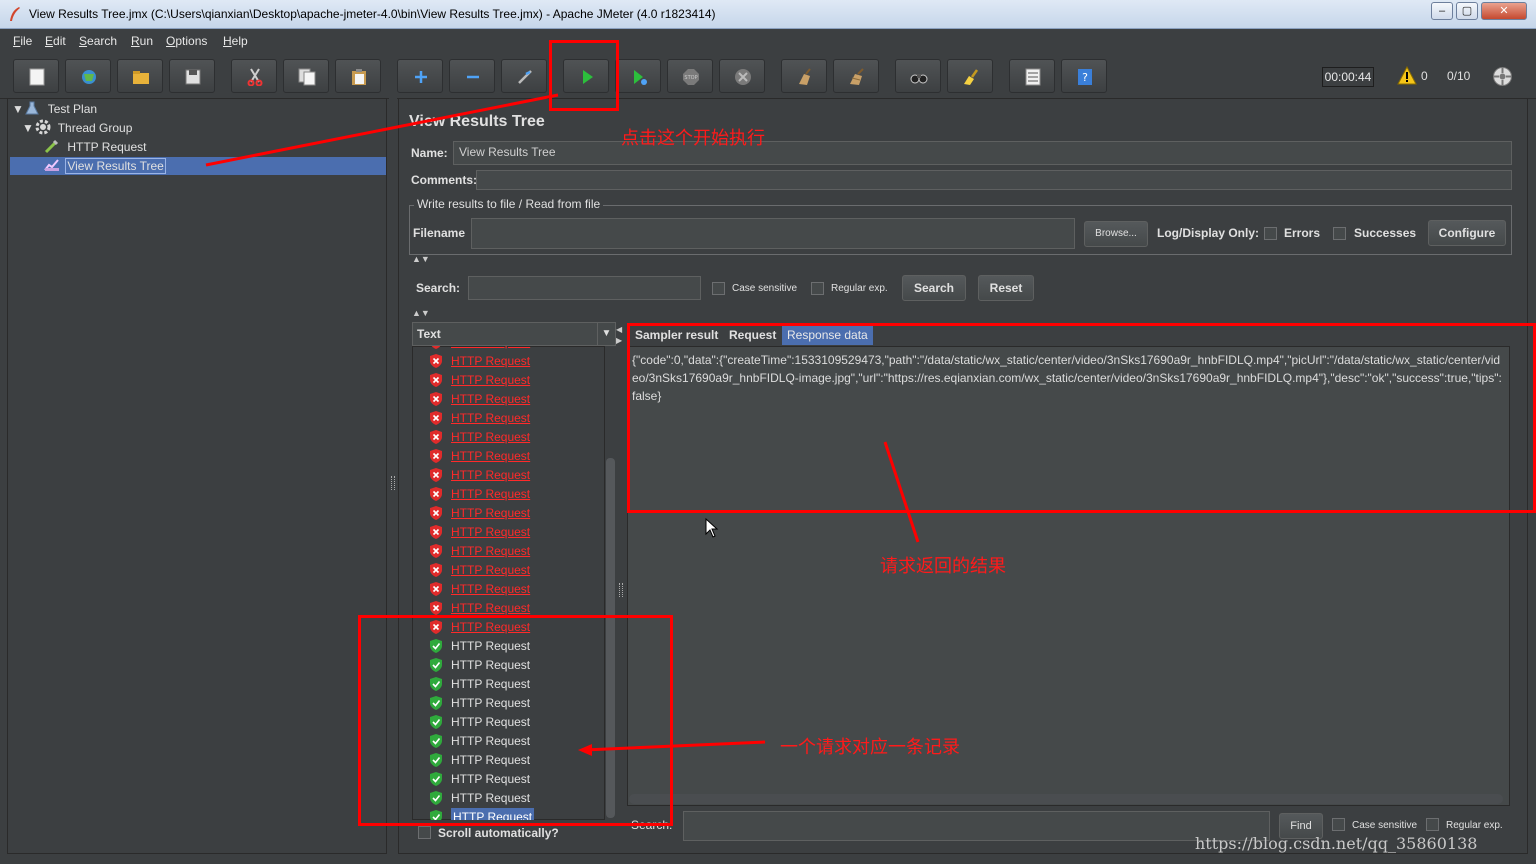 The image size is (1536, 864). What do you see at coordinates (1348, 77) in the screenshot?
I see `elapsed-timer: 00:00:44` at bounding box center [1348, 77].